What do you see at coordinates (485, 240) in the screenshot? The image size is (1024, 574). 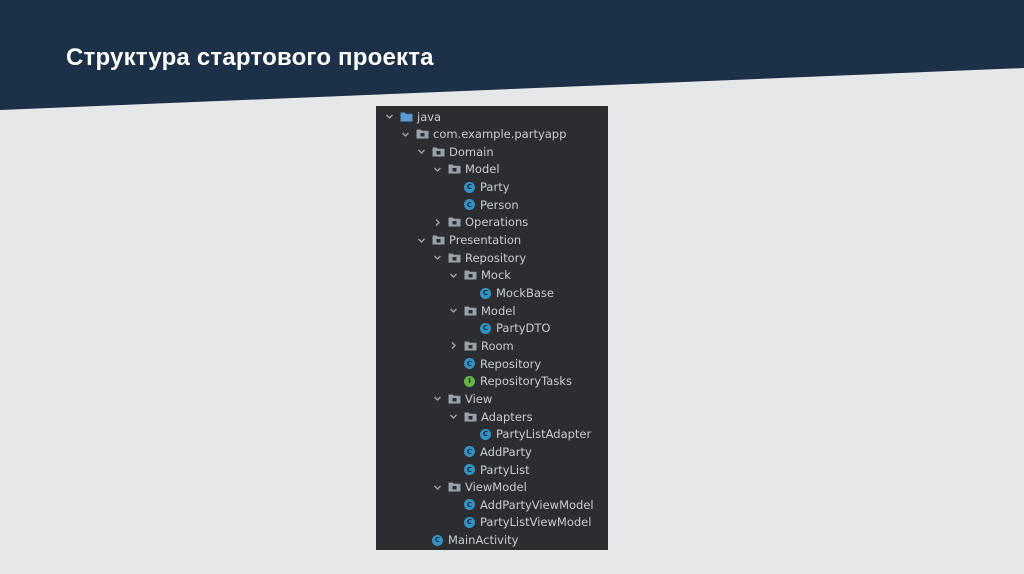 I see `tree-item-label: Presentation` at bounding box center [485, 240].